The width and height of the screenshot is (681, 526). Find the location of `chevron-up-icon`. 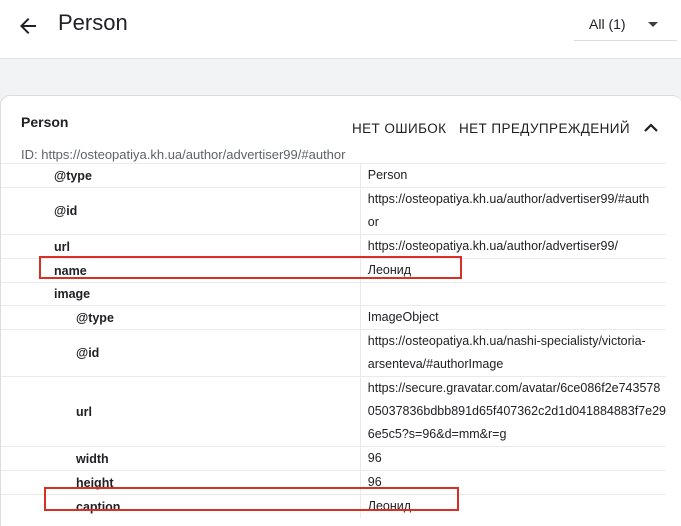

chevron-up-icon is located at coordinates (651, 128).